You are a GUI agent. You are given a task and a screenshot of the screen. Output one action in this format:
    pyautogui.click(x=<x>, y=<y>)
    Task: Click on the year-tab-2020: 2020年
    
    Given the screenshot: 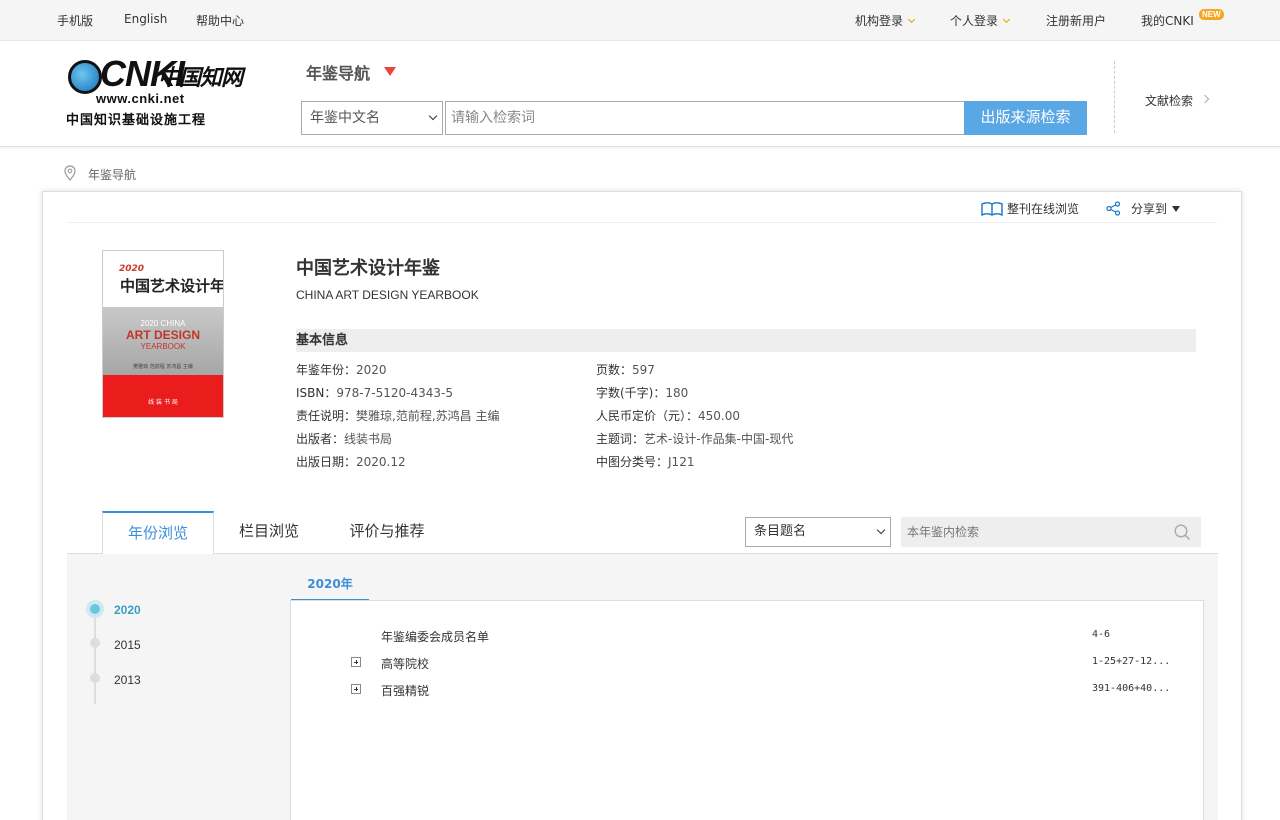 What is the action you would take?
    pyautogui.click(x=330, y=585)
    